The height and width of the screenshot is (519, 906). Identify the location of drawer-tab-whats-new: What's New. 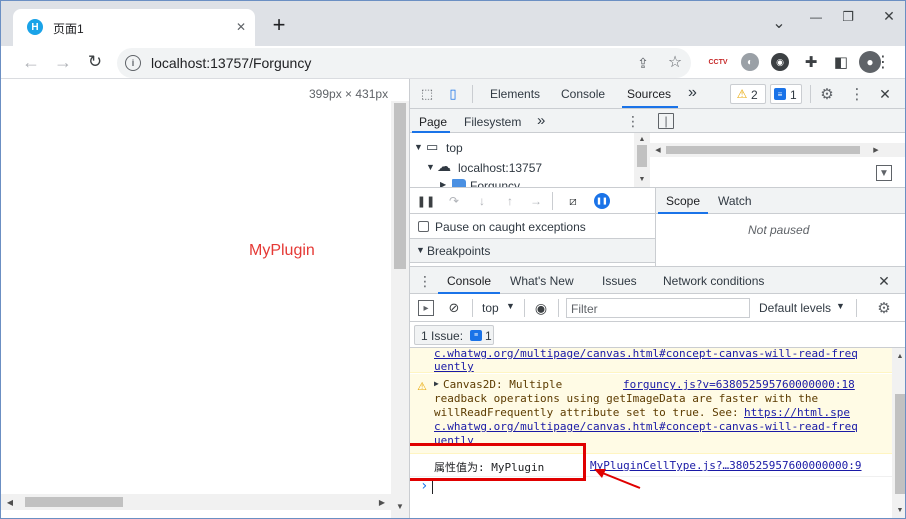
(542, 281).